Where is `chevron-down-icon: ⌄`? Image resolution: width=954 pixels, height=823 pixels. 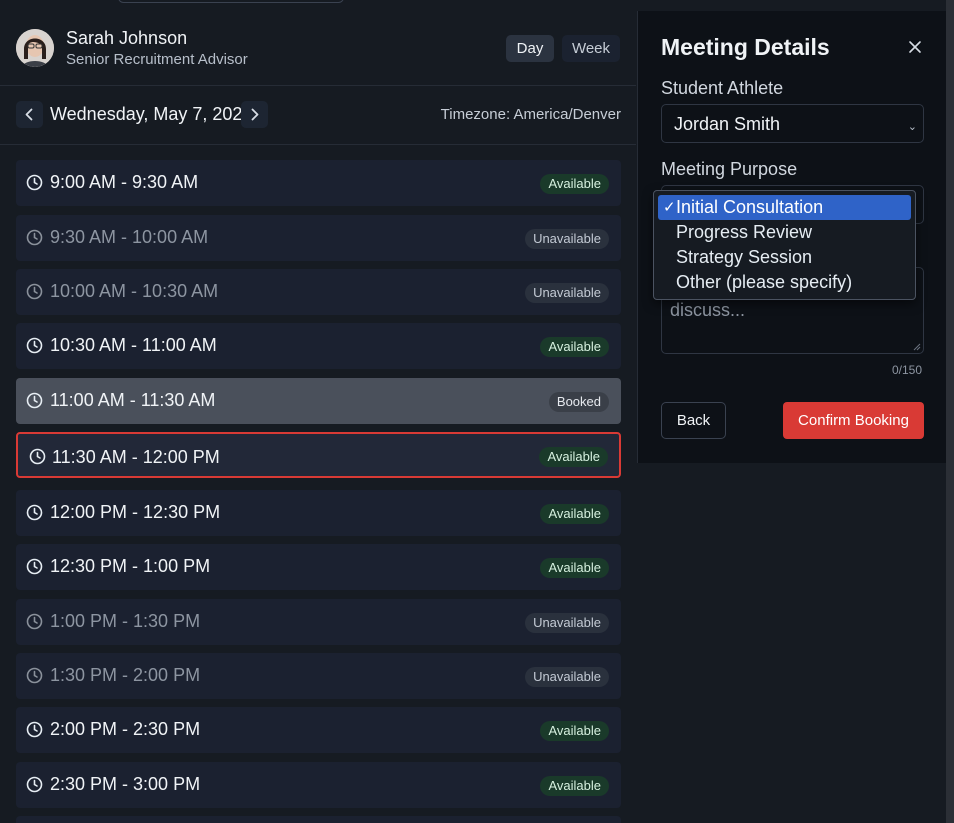 chevron-down-icon: ⌄ is located at coordinates (912, 127).